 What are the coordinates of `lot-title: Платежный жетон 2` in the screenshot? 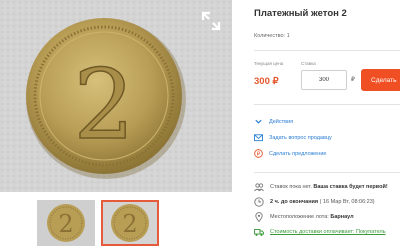 It's located at (300, 13).